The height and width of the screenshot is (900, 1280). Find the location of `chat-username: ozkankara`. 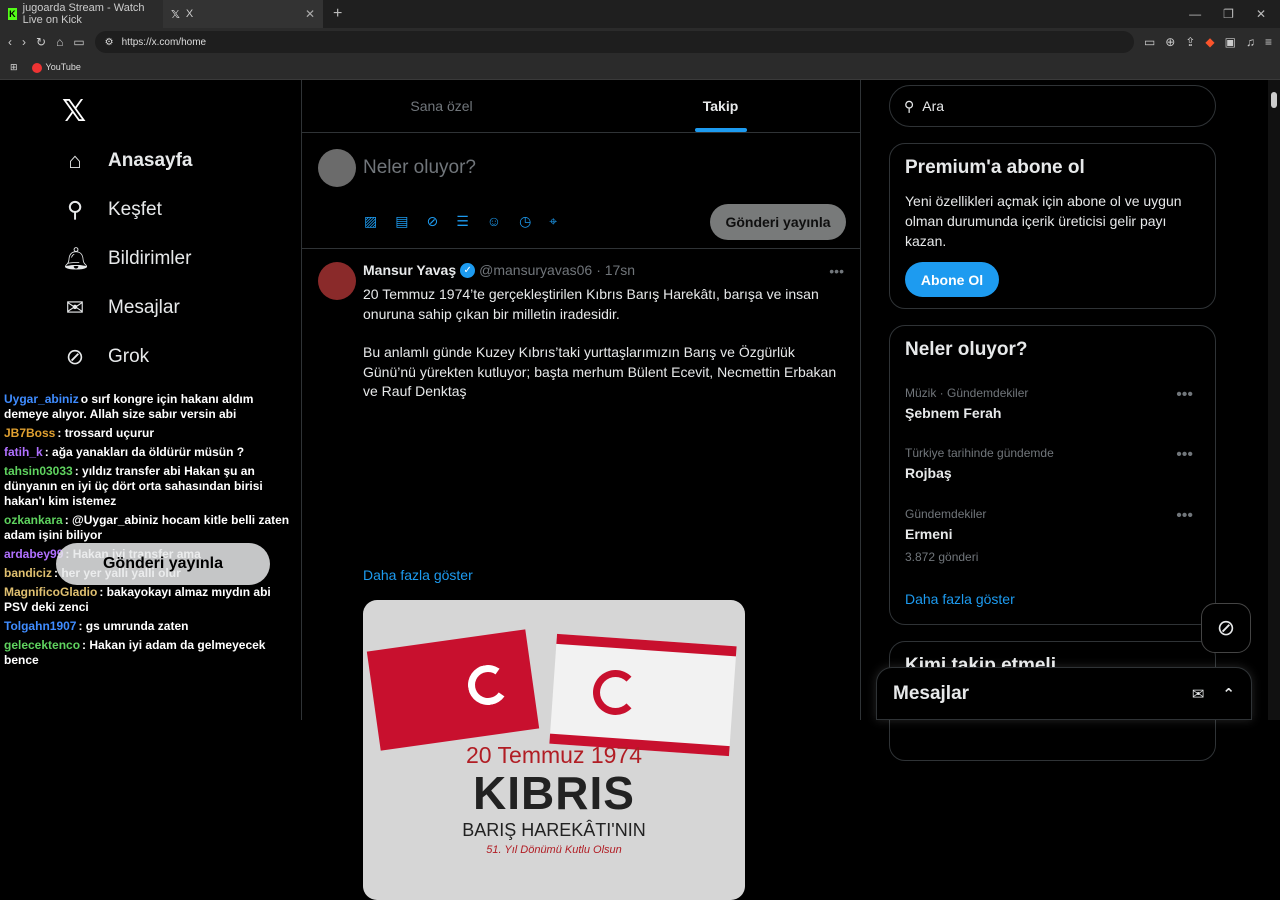

chat-username: ozkankara is located at coordinates (33, 520).